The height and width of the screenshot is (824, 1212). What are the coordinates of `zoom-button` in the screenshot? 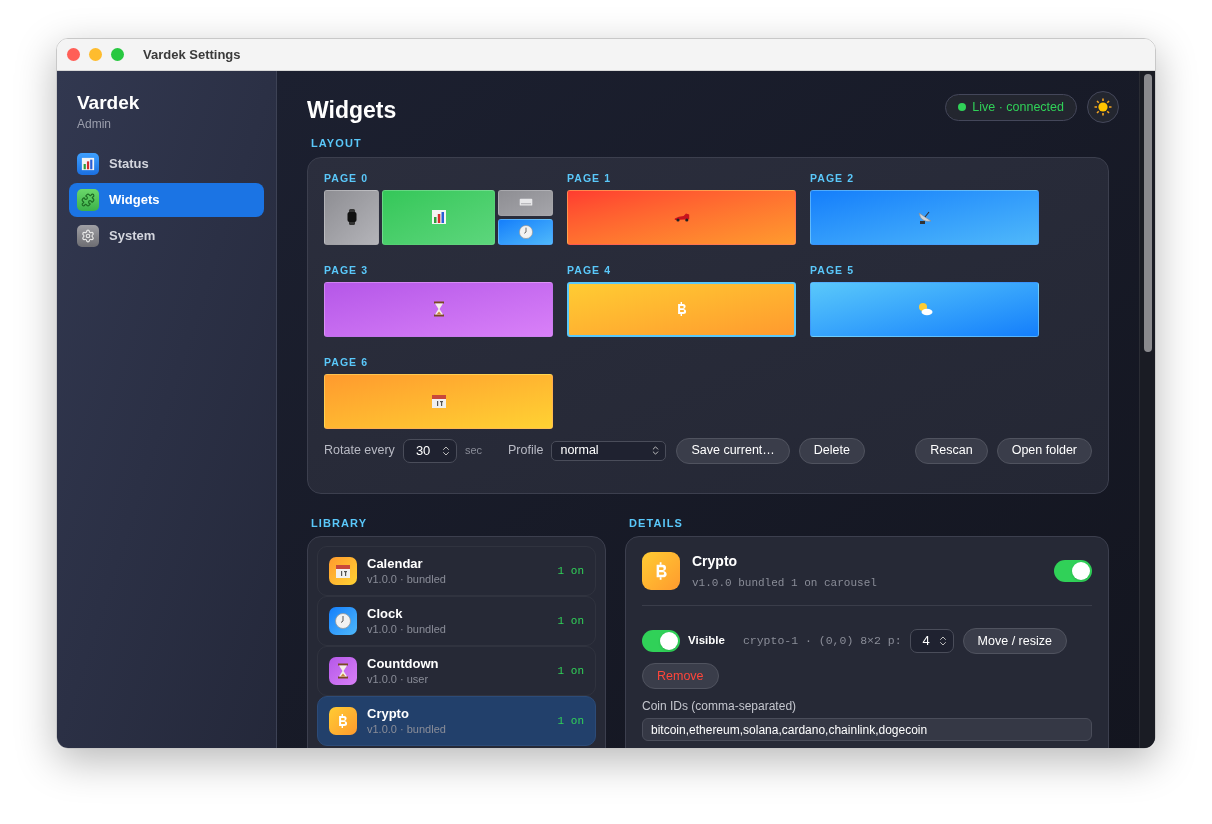 It's located at (117, 54).